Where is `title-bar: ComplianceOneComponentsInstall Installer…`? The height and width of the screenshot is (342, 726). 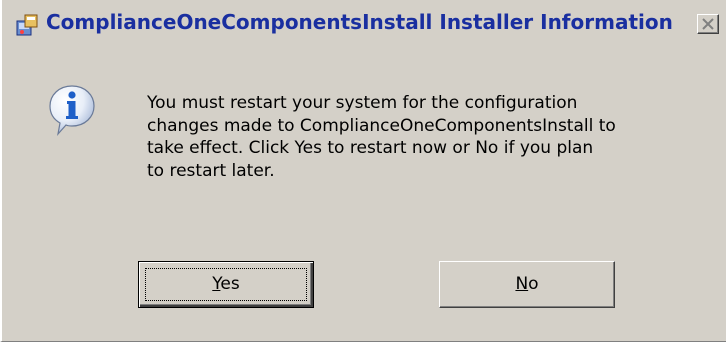 title-bar: ComplianceOneComponentsInstall Installer… is located at coordinates (364, 22).